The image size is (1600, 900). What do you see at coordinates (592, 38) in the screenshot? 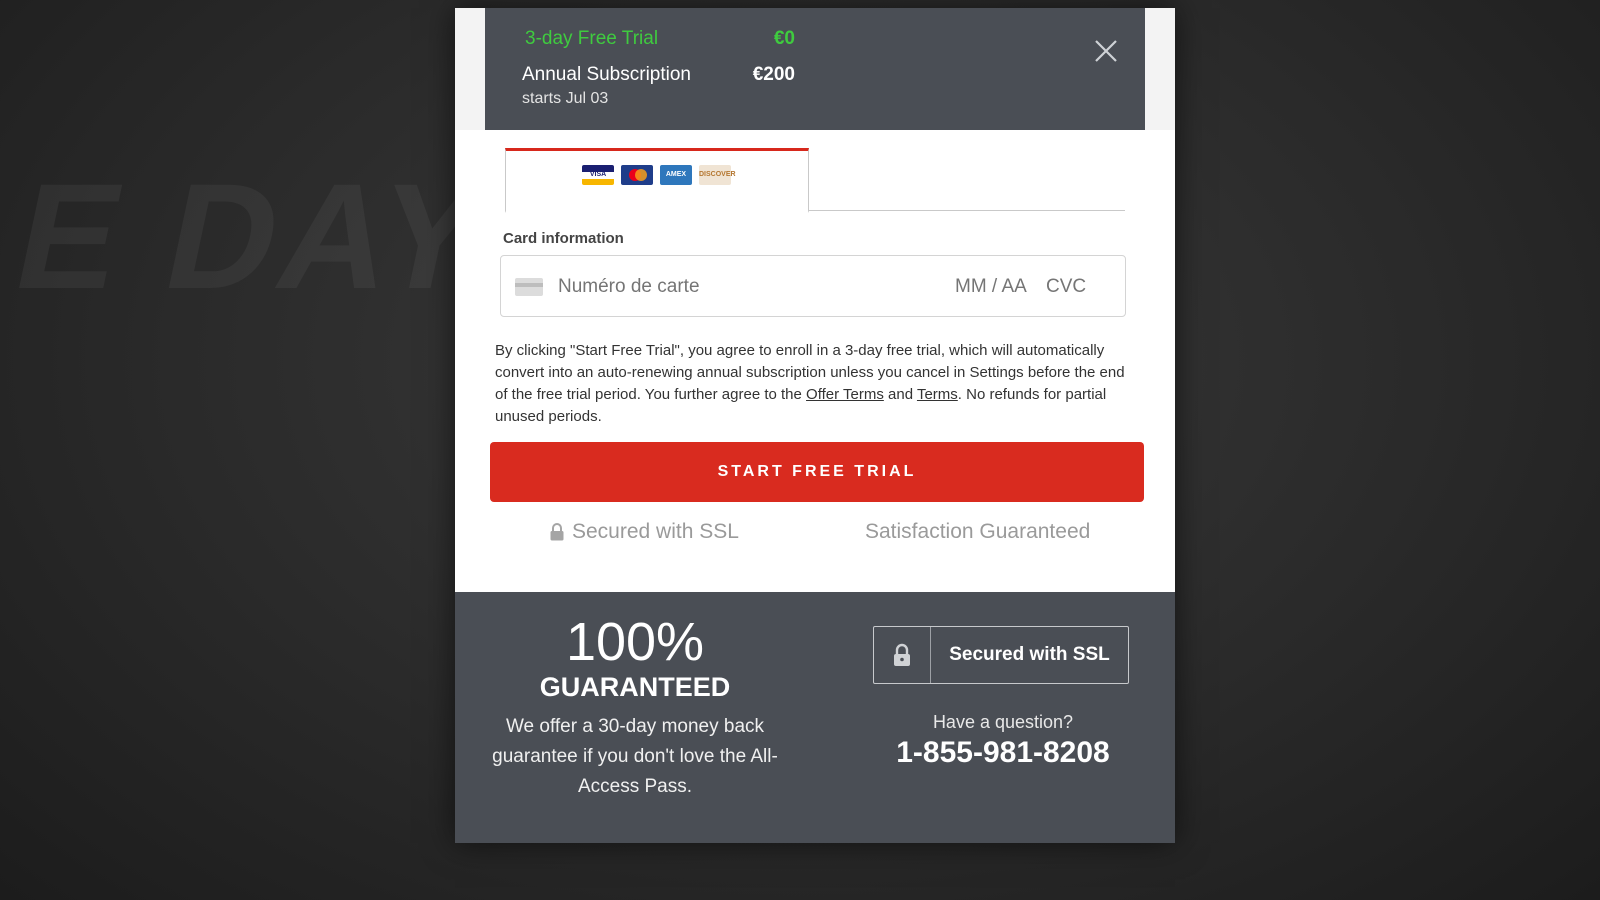
I see `trial-label: 3-day Free Trial` at bounding box center [592, 38].